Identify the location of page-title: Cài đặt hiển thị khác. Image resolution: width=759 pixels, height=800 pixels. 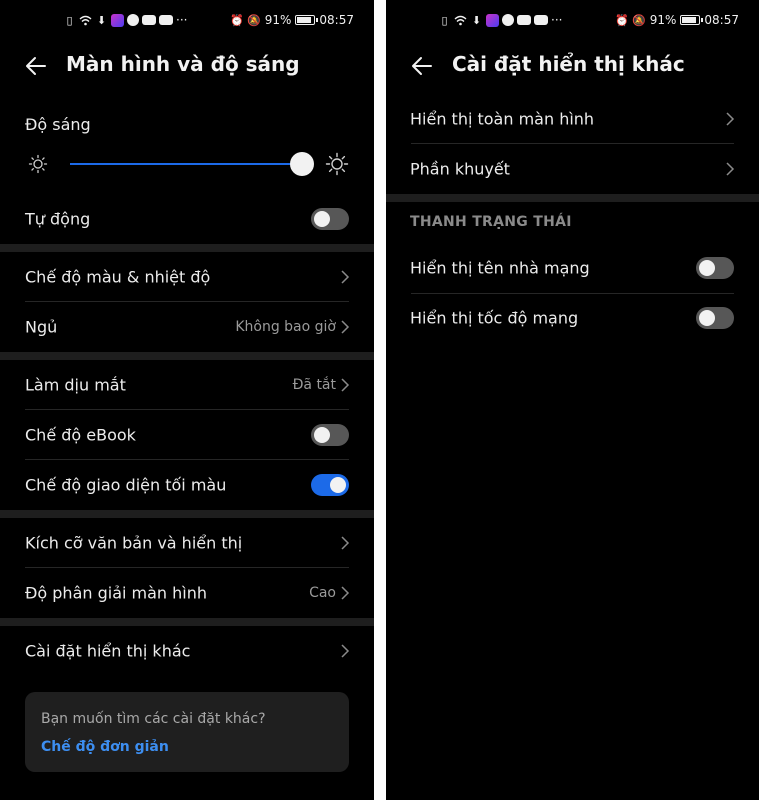
(568, 64).